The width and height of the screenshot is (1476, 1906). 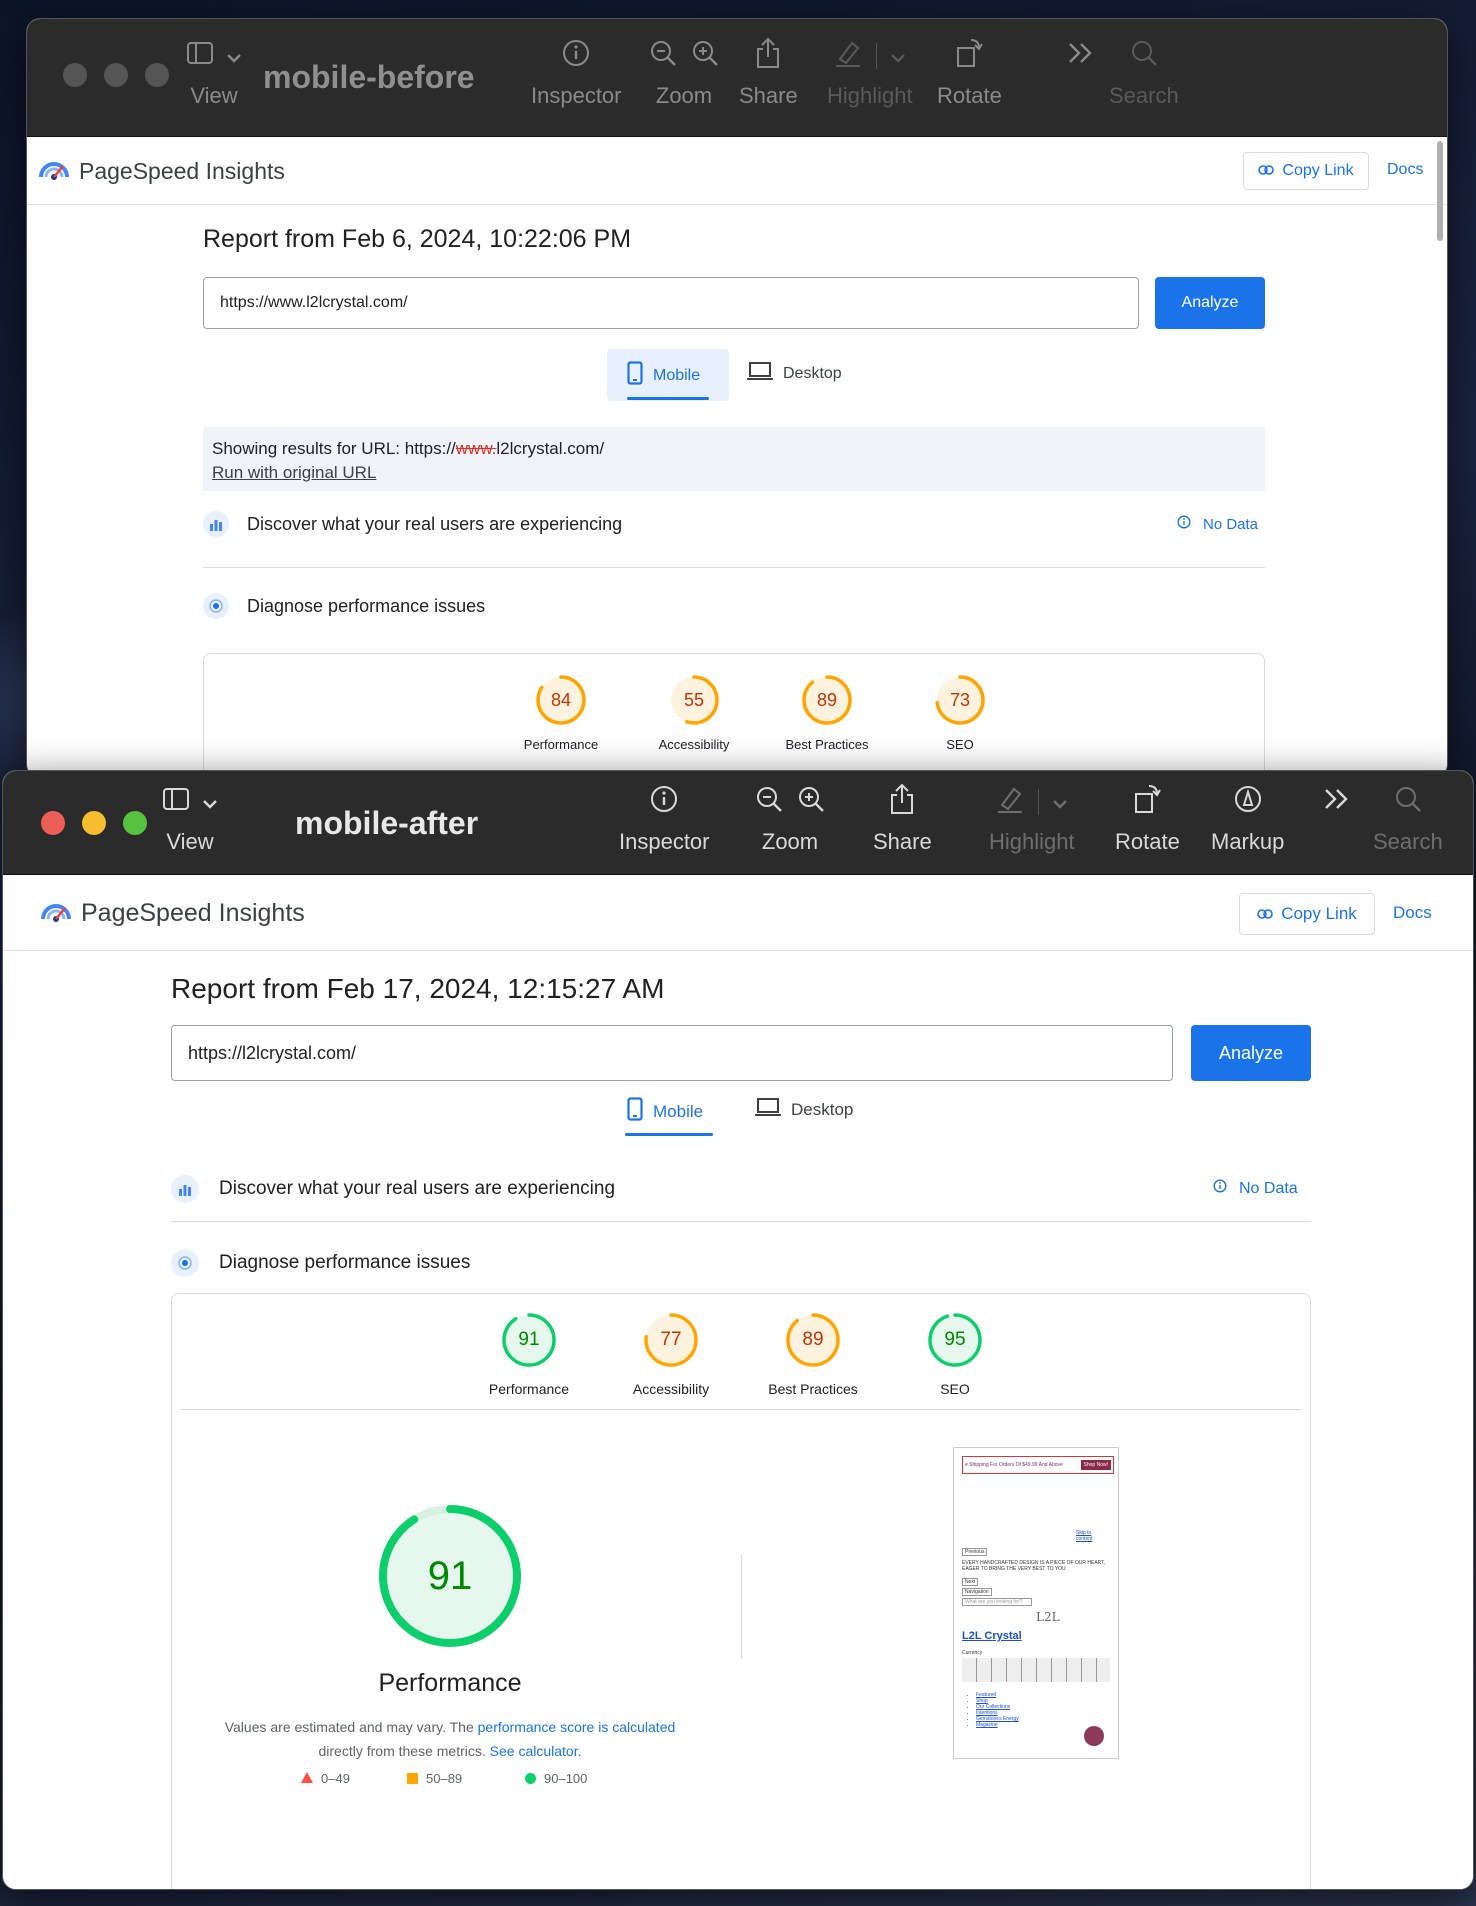 I want to click on score-gauge-accessibility: 77 Accessibility, so click(x=671, y=1354).